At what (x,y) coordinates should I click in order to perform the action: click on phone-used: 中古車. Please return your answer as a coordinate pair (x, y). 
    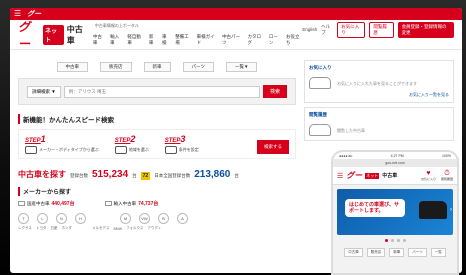
    Looking at the image, I should click on (390, 176).